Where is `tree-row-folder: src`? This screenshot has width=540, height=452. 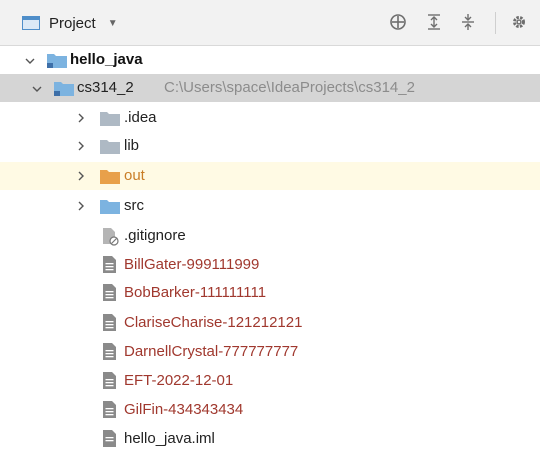
tree-row-folder: src is located at coordinates (270, 206).